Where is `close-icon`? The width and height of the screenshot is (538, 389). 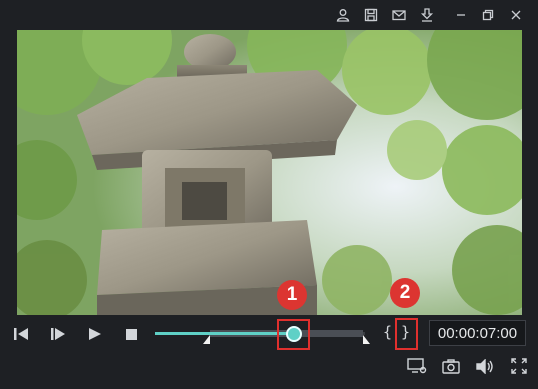 close-icon is located at coordinates (516, 15).